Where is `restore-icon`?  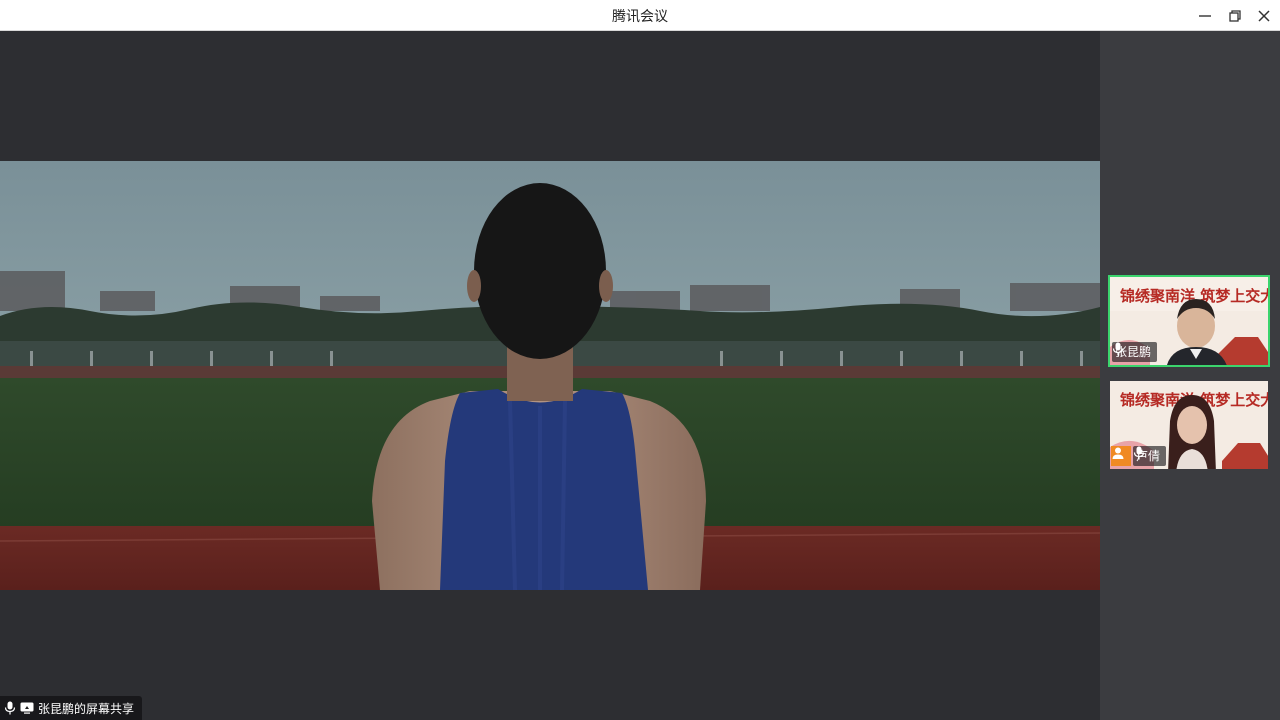 restore-icon is located at coordinates (1235, 16).